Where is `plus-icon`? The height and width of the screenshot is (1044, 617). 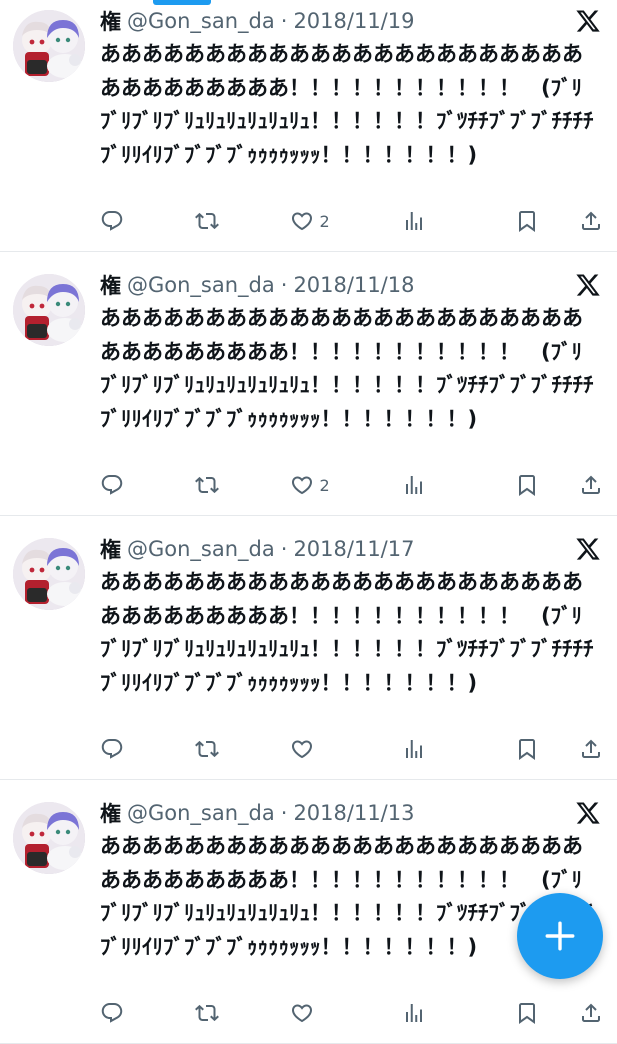
plus-icon is located at coordinates (560, 936).